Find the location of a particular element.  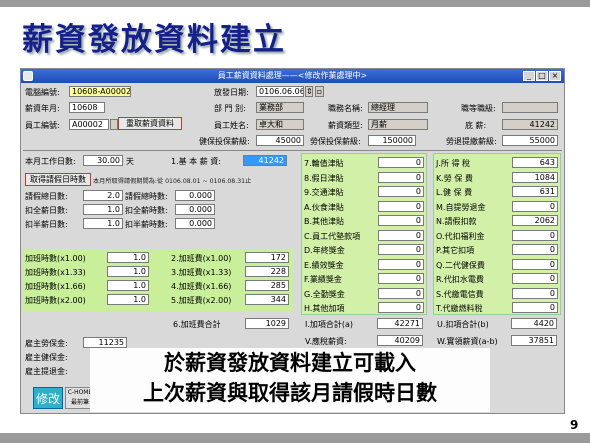

caption-overlay: 於薪資發放資料建立可載入 上次薪資與取得該月請假時日數 is located at coordinates (290, 380).